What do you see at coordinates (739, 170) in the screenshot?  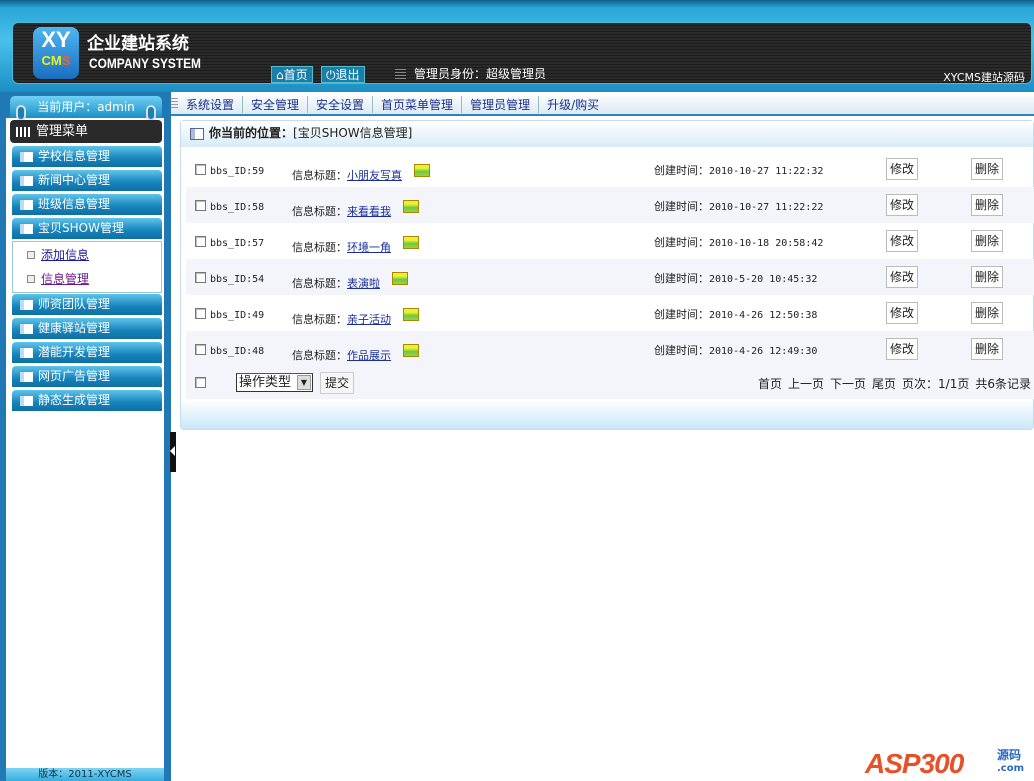 I see `row-created-time: 创建时间：2010-10-27 11:22:32` at bounding box center [739, 170].